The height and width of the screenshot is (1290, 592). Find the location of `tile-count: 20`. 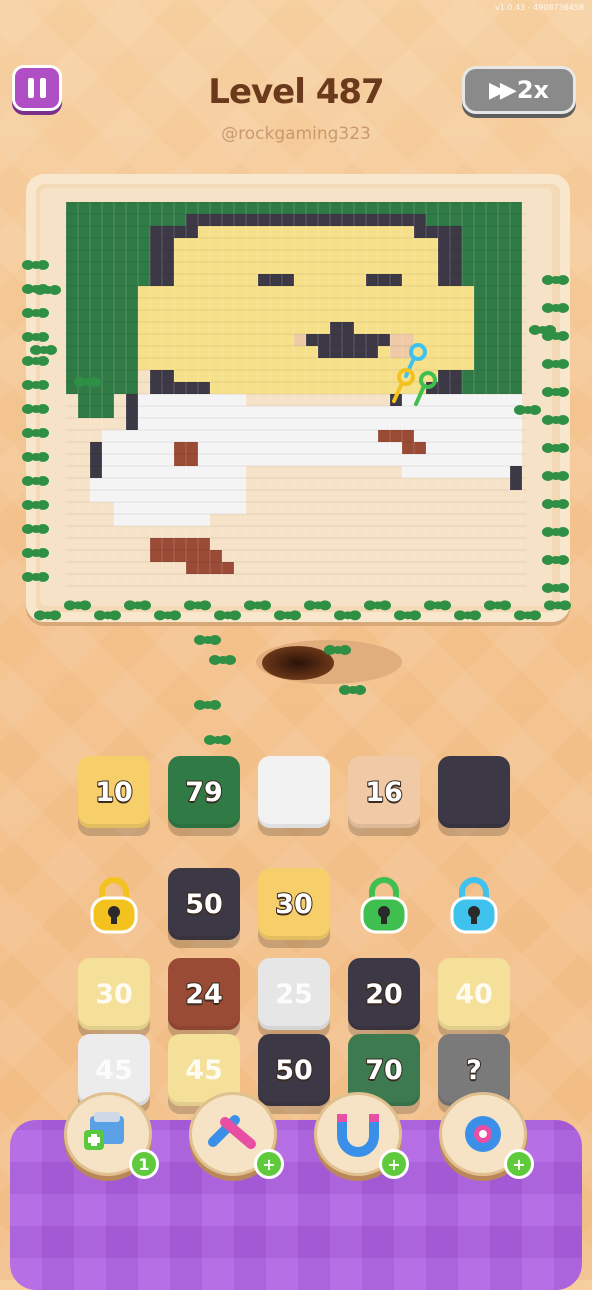

tile-count: 20 is located at coordinates (384, 994).